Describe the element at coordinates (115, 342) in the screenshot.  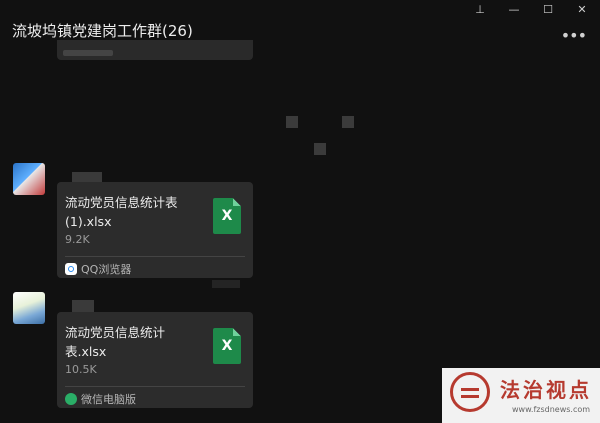
I see `file-name: 流动党员信息统计表.xlsx` at that location.